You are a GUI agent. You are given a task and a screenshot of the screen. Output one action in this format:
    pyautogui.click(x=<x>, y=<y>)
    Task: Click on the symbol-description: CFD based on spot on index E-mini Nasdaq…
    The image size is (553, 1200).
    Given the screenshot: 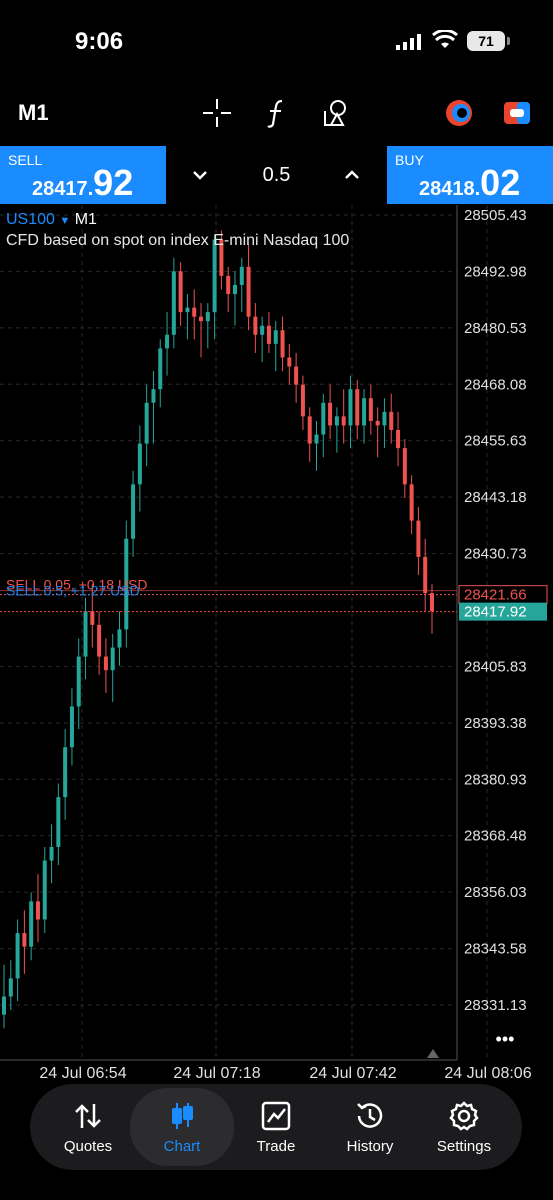 What is the action you would take?
    pyautogui.click(x=178, y=240)
    